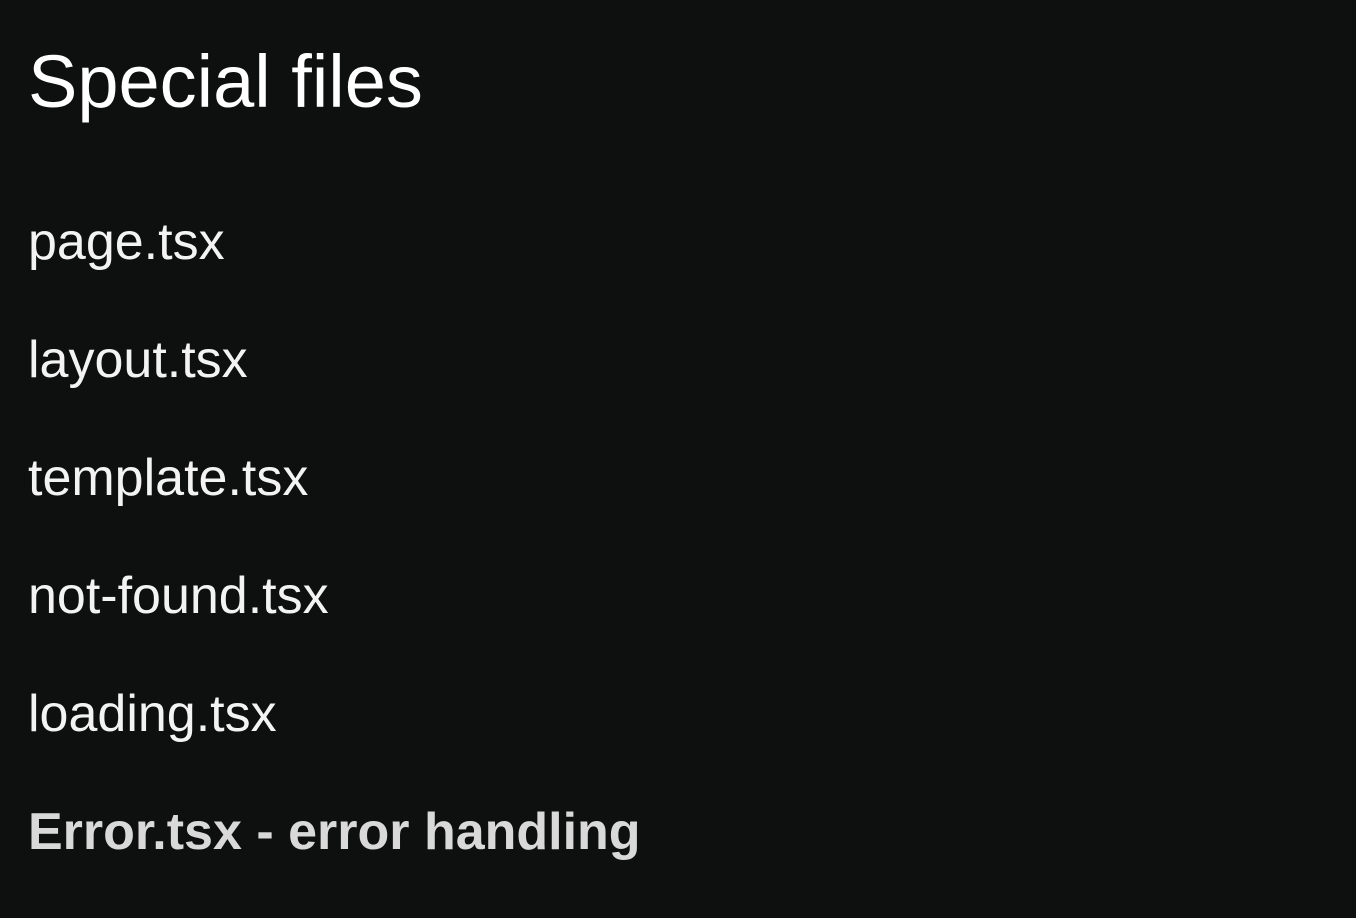 This screenshot has height=918, width=1356. Describe the element at coordinates (334, 832) in the screenshot. I see `list-item-error: Error.tsx - error handling` at that location.